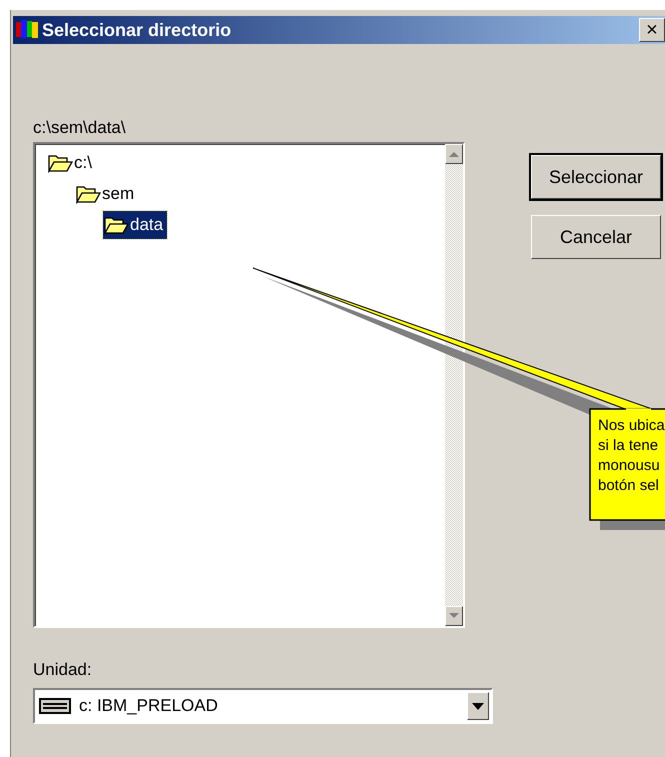 The image size is (665, 757). Describe the element at coordinates (80, 128) in the screenshot. I see `current-path: c:\sem\data\` at that location.